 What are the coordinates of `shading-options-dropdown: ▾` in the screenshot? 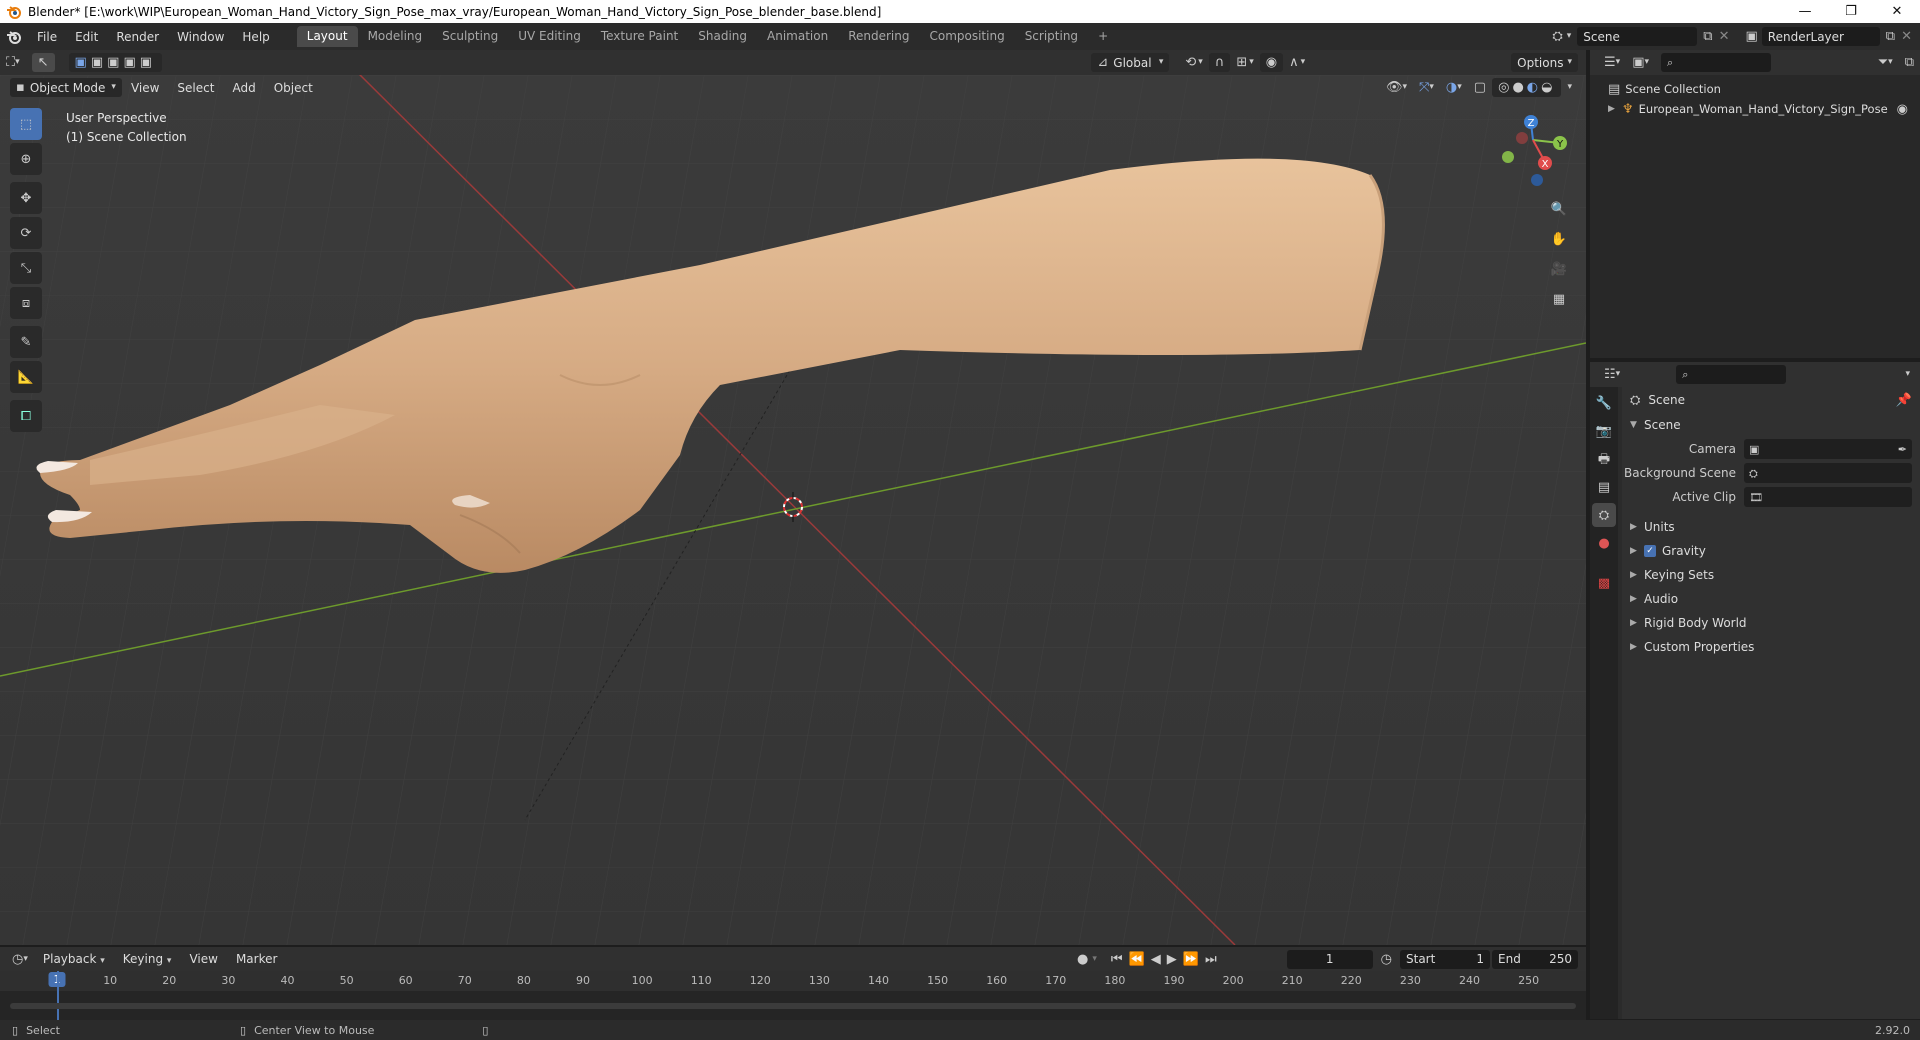 It's located at (1569, 87).